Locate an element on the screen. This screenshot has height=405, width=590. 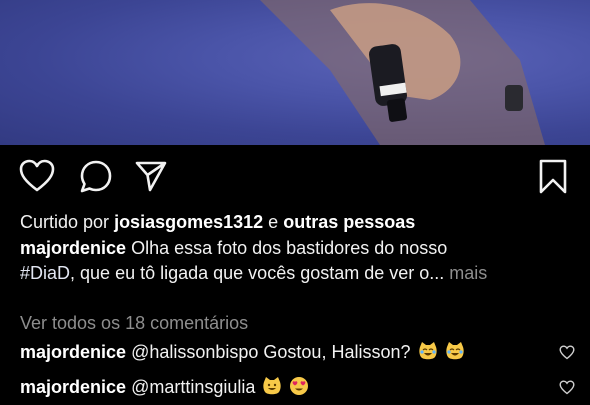
action-bar is located at coordinates (295, 178).